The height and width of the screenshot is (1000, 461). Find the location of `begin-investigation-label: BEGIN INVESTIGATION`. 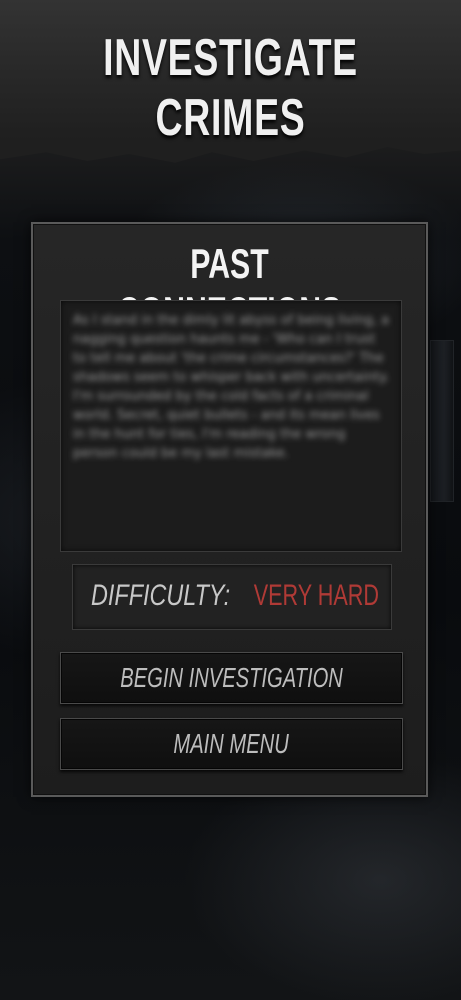

begin-investigation-label: BEGIN INVESTIGATION is located at coordinates (231, 677).